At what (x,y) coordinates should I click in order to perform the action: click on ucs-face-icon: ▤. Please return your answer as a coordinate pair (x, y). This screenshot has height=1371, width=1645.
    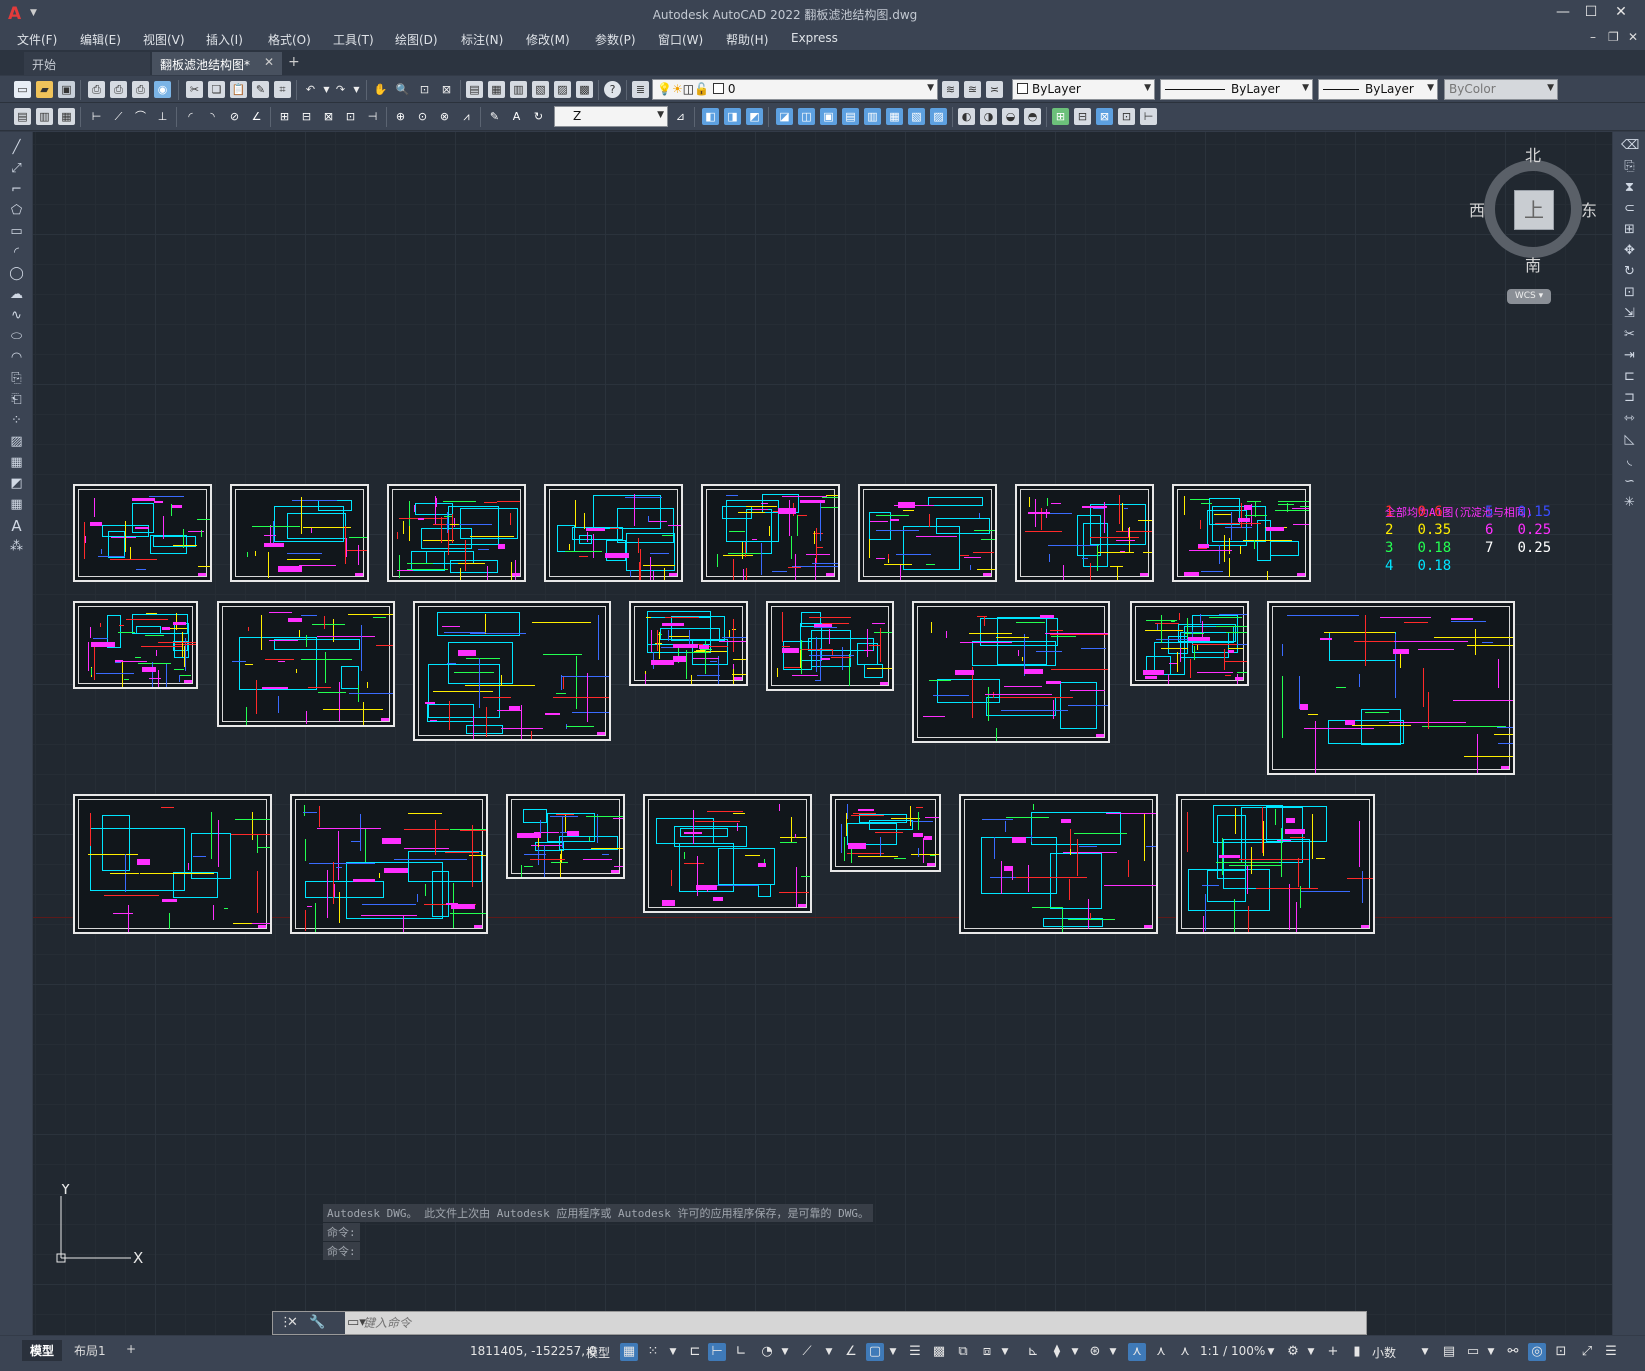
    Looking at the image, I should click on (850, 116).